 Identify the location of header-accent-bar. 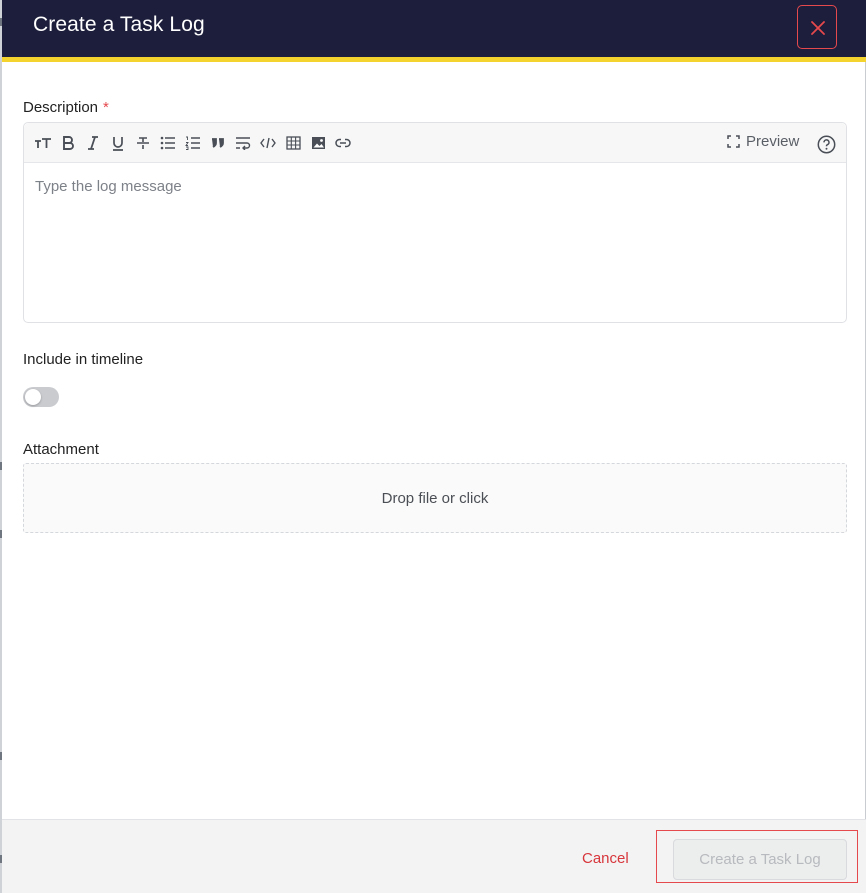
(434, 59).